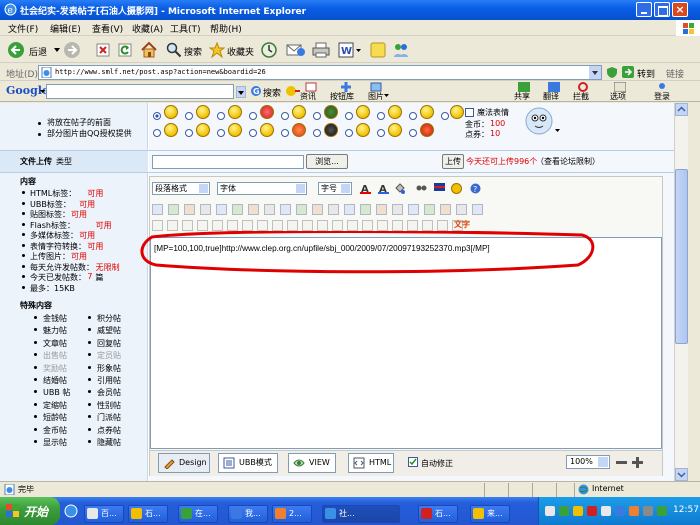 Image resolution: width=700 pixels, height=525 pixels. I want to click on media-icon, so click(349, 209).